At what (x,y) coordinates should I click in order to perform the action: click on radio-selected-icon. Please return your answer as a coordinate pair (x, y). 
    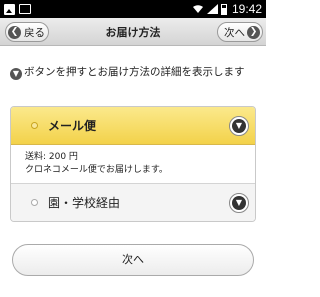
    Looking at the image, I should click on (34, 125).